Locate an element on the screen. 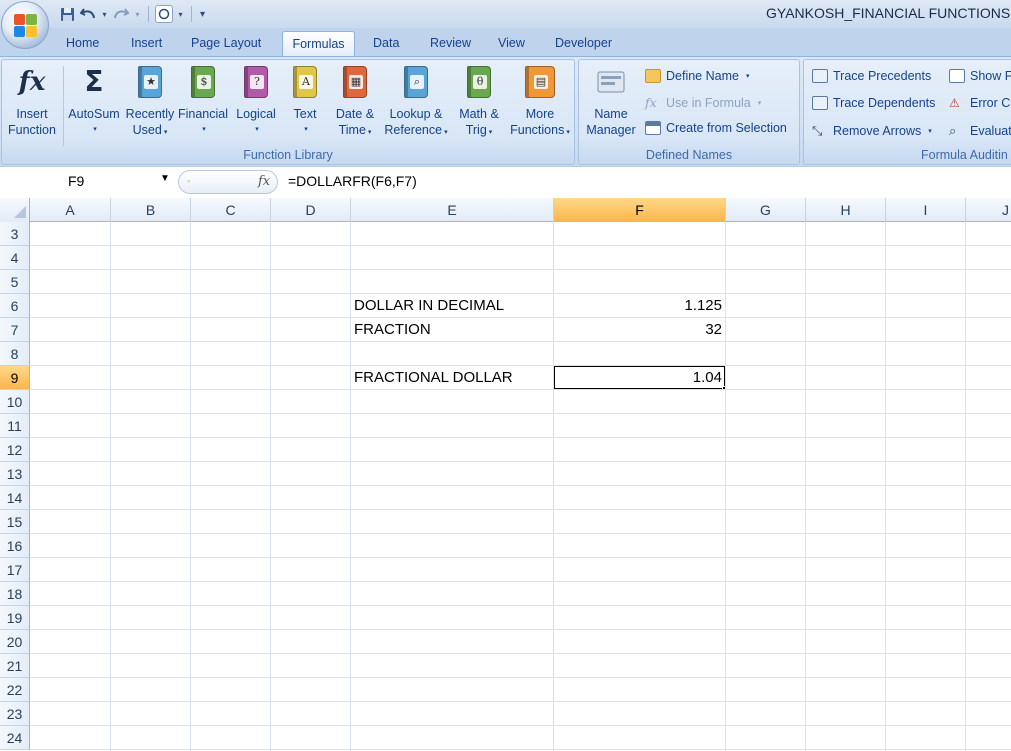 The image size is (1011, 751). cell-e9: FRACTIONAL DOLLAR is located at coordinates (453, 378).